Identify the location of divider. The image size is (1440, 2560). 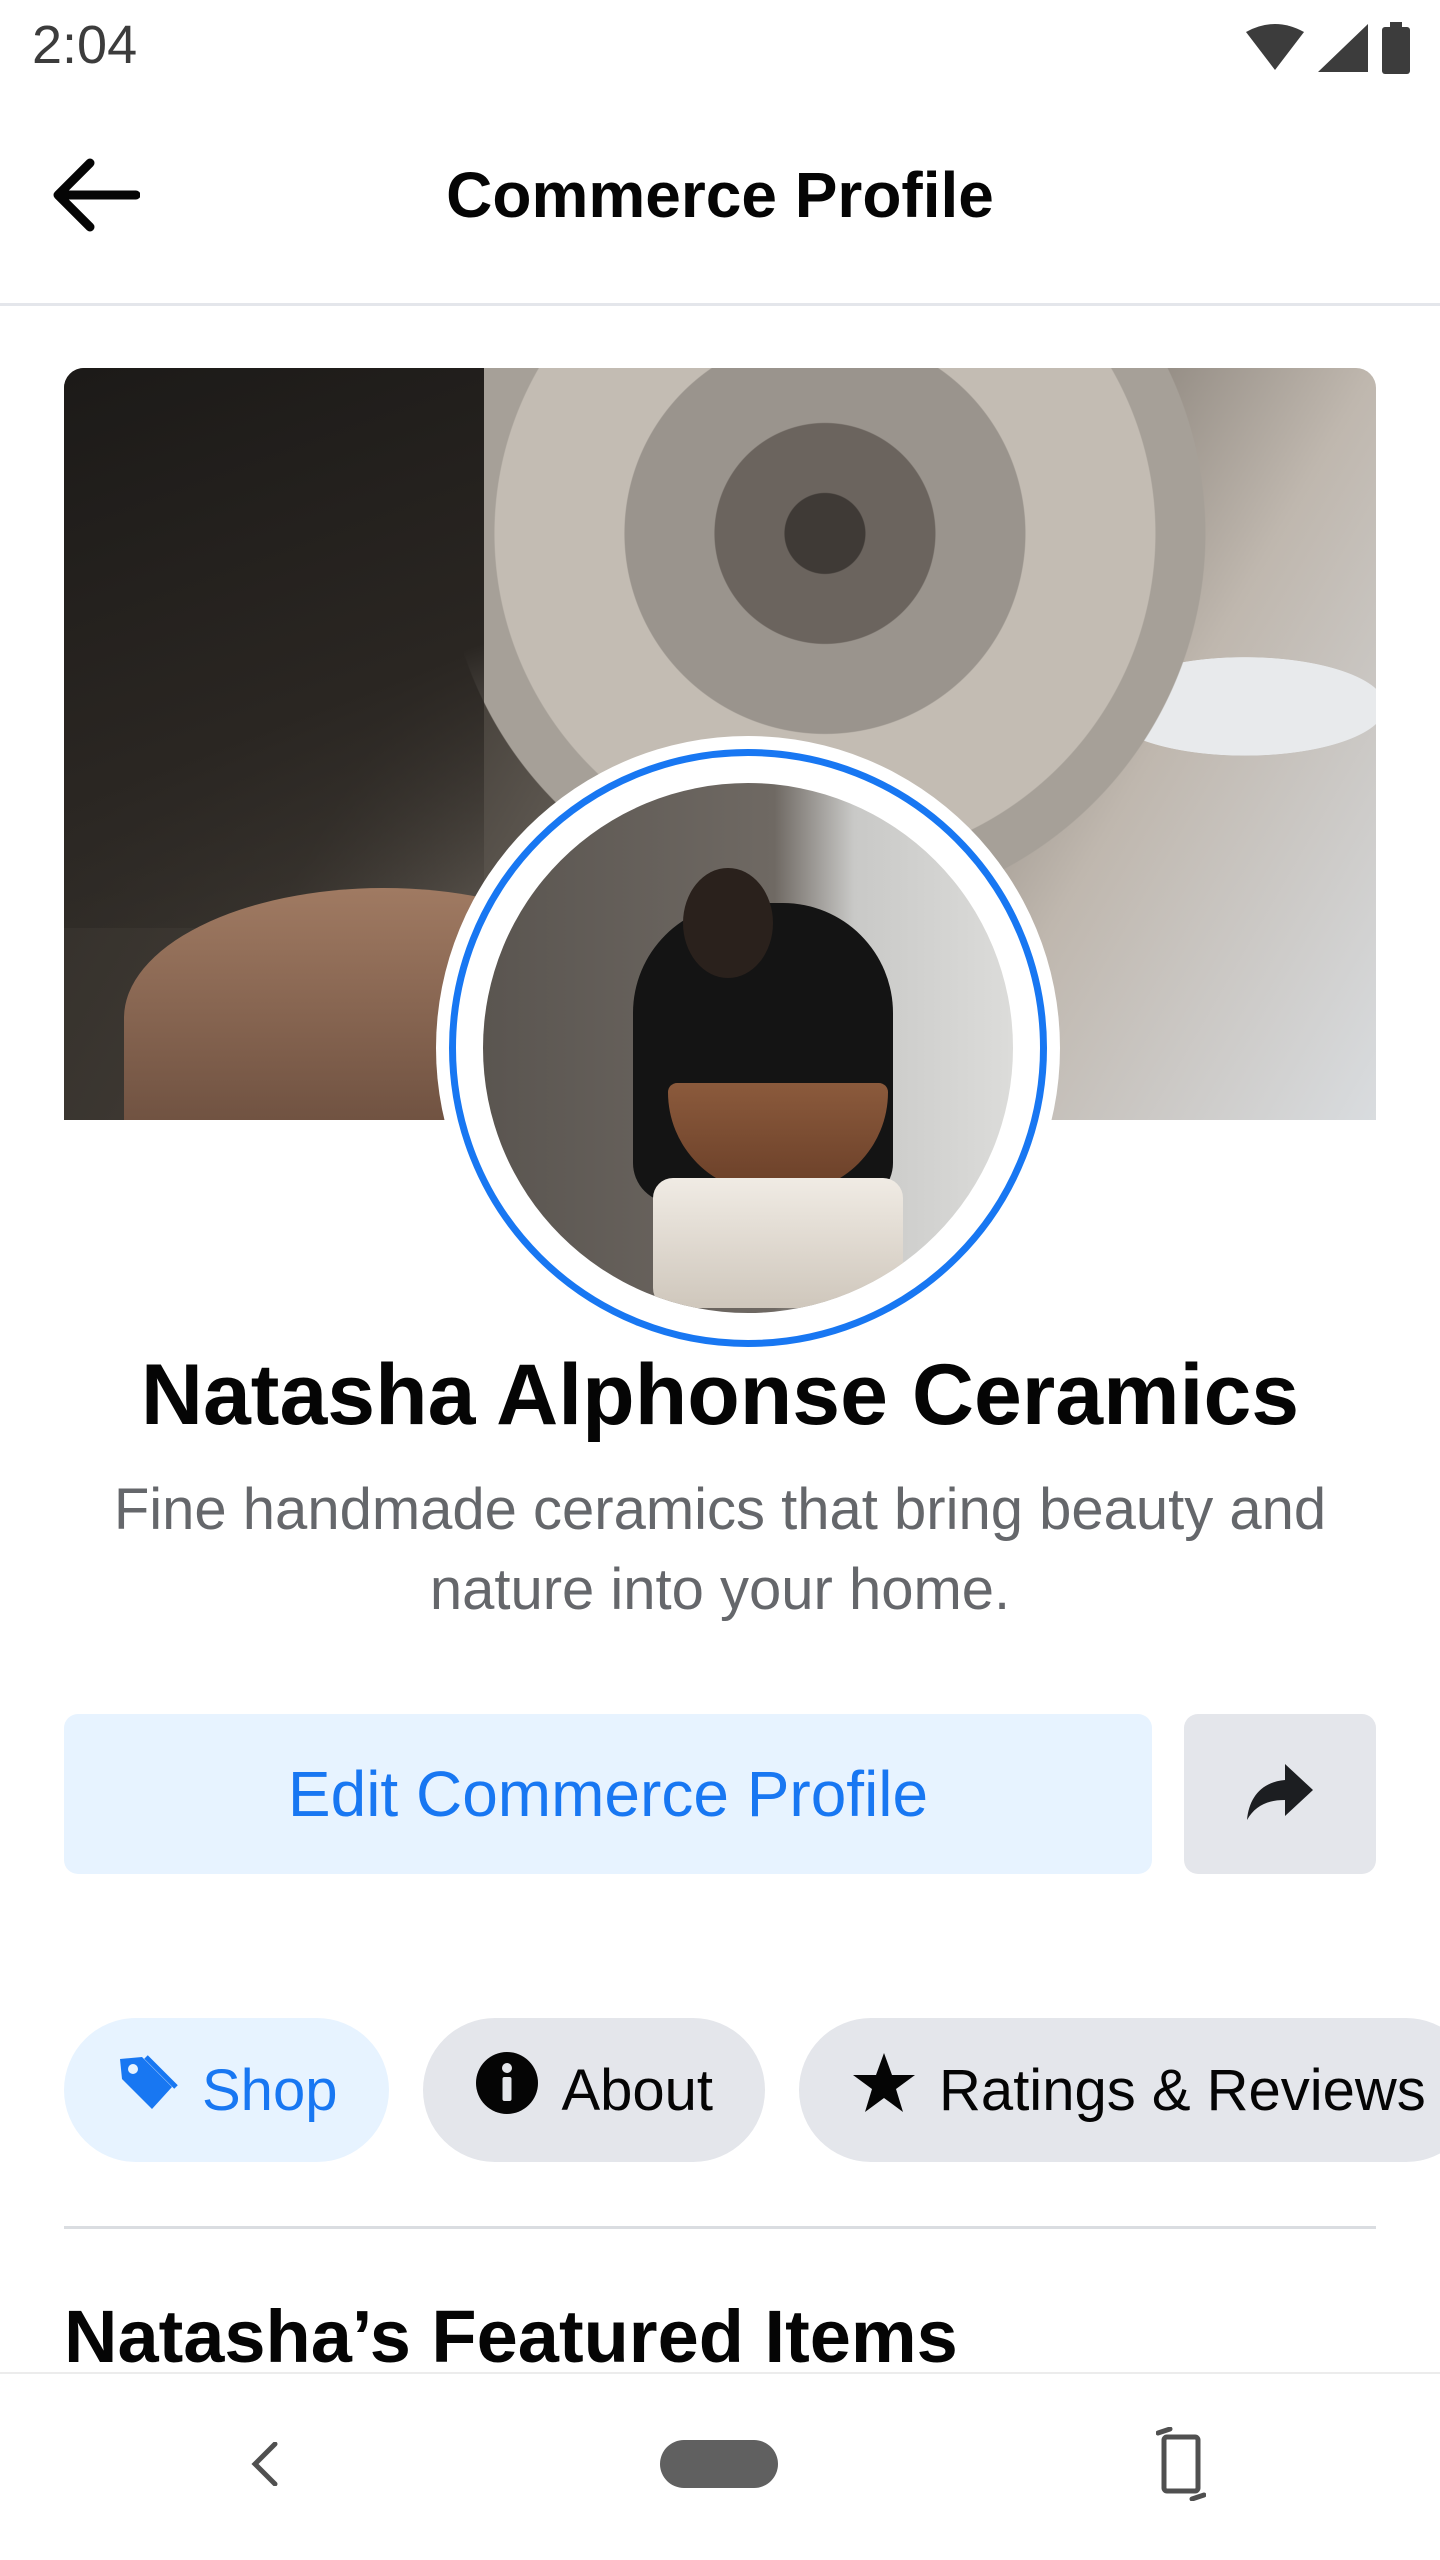
(720, 2227).